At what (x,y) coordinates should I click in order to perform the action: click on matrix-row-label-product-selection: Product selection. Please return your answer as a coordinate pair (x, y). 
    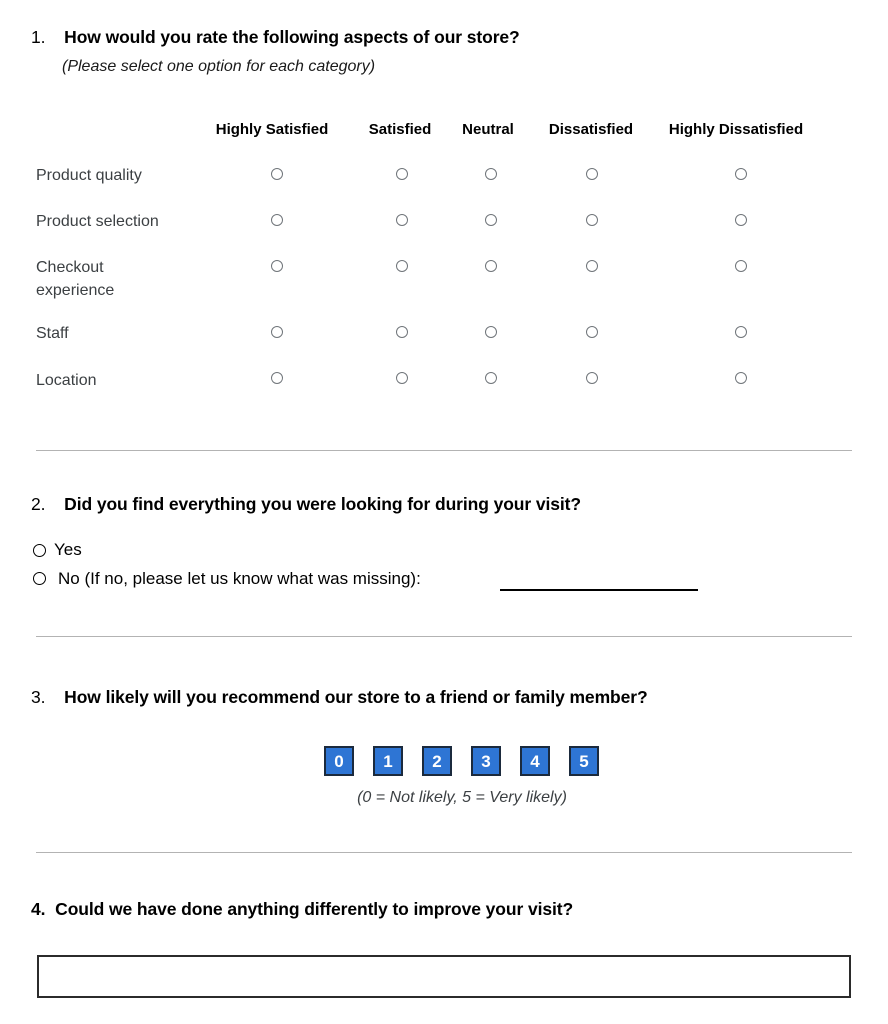
    Looking at the image, I should click on (97, 221).